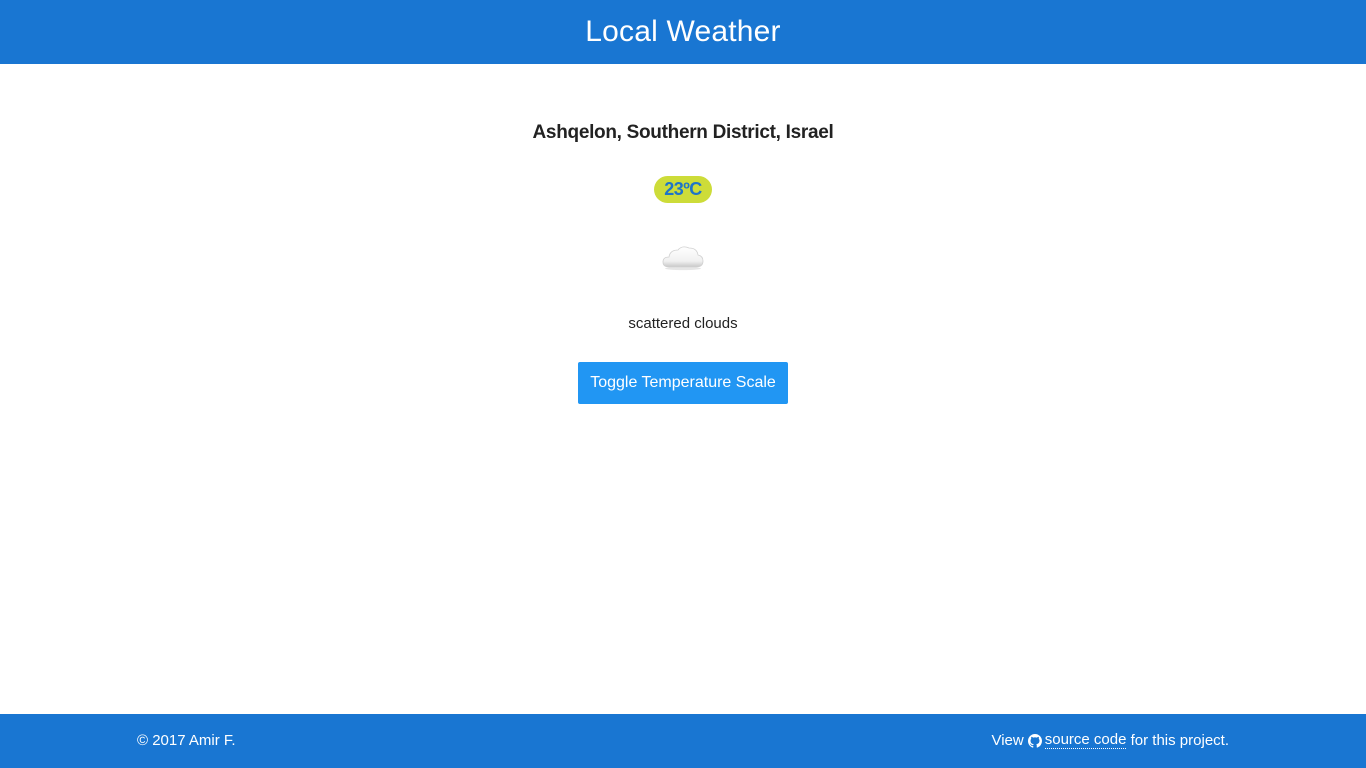 This screenshot has height=768, width=1366. Describe the element at coordinates (1085, 740) in the screenshot. I see `source-code-link: source code` at that location.